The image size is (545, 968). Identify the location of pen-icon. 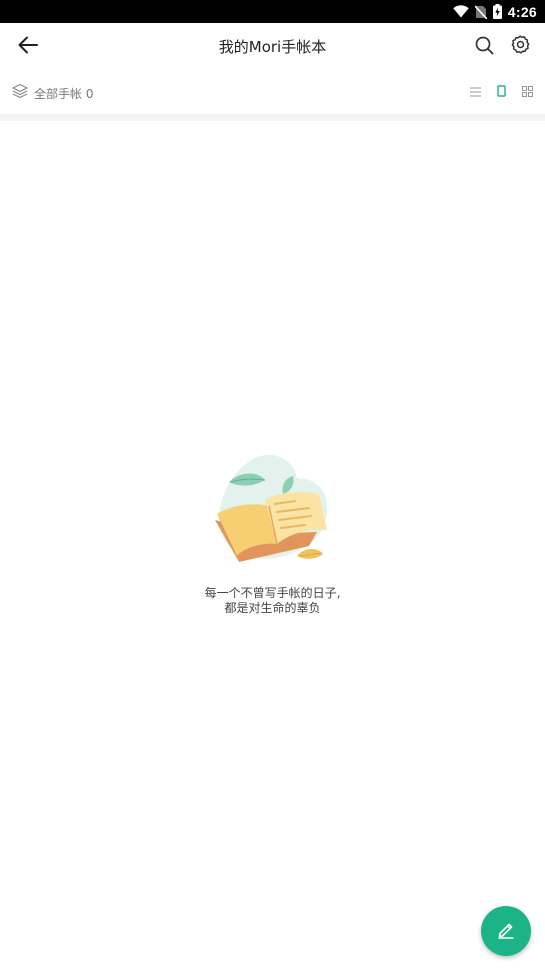
(506, 931).